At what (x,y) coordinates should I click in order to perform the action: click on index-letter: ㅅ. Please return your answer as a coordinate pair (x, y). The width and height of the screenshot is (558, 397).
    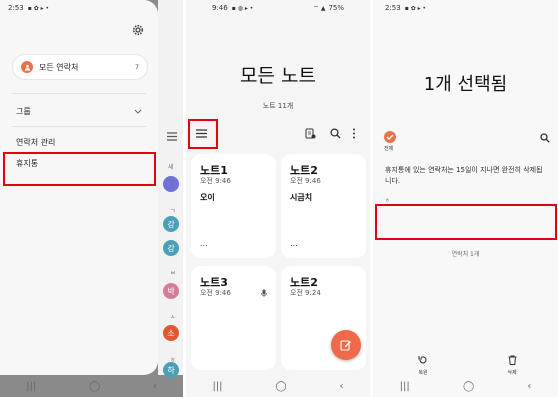
    Looking at the image, I should click on (173, 317).